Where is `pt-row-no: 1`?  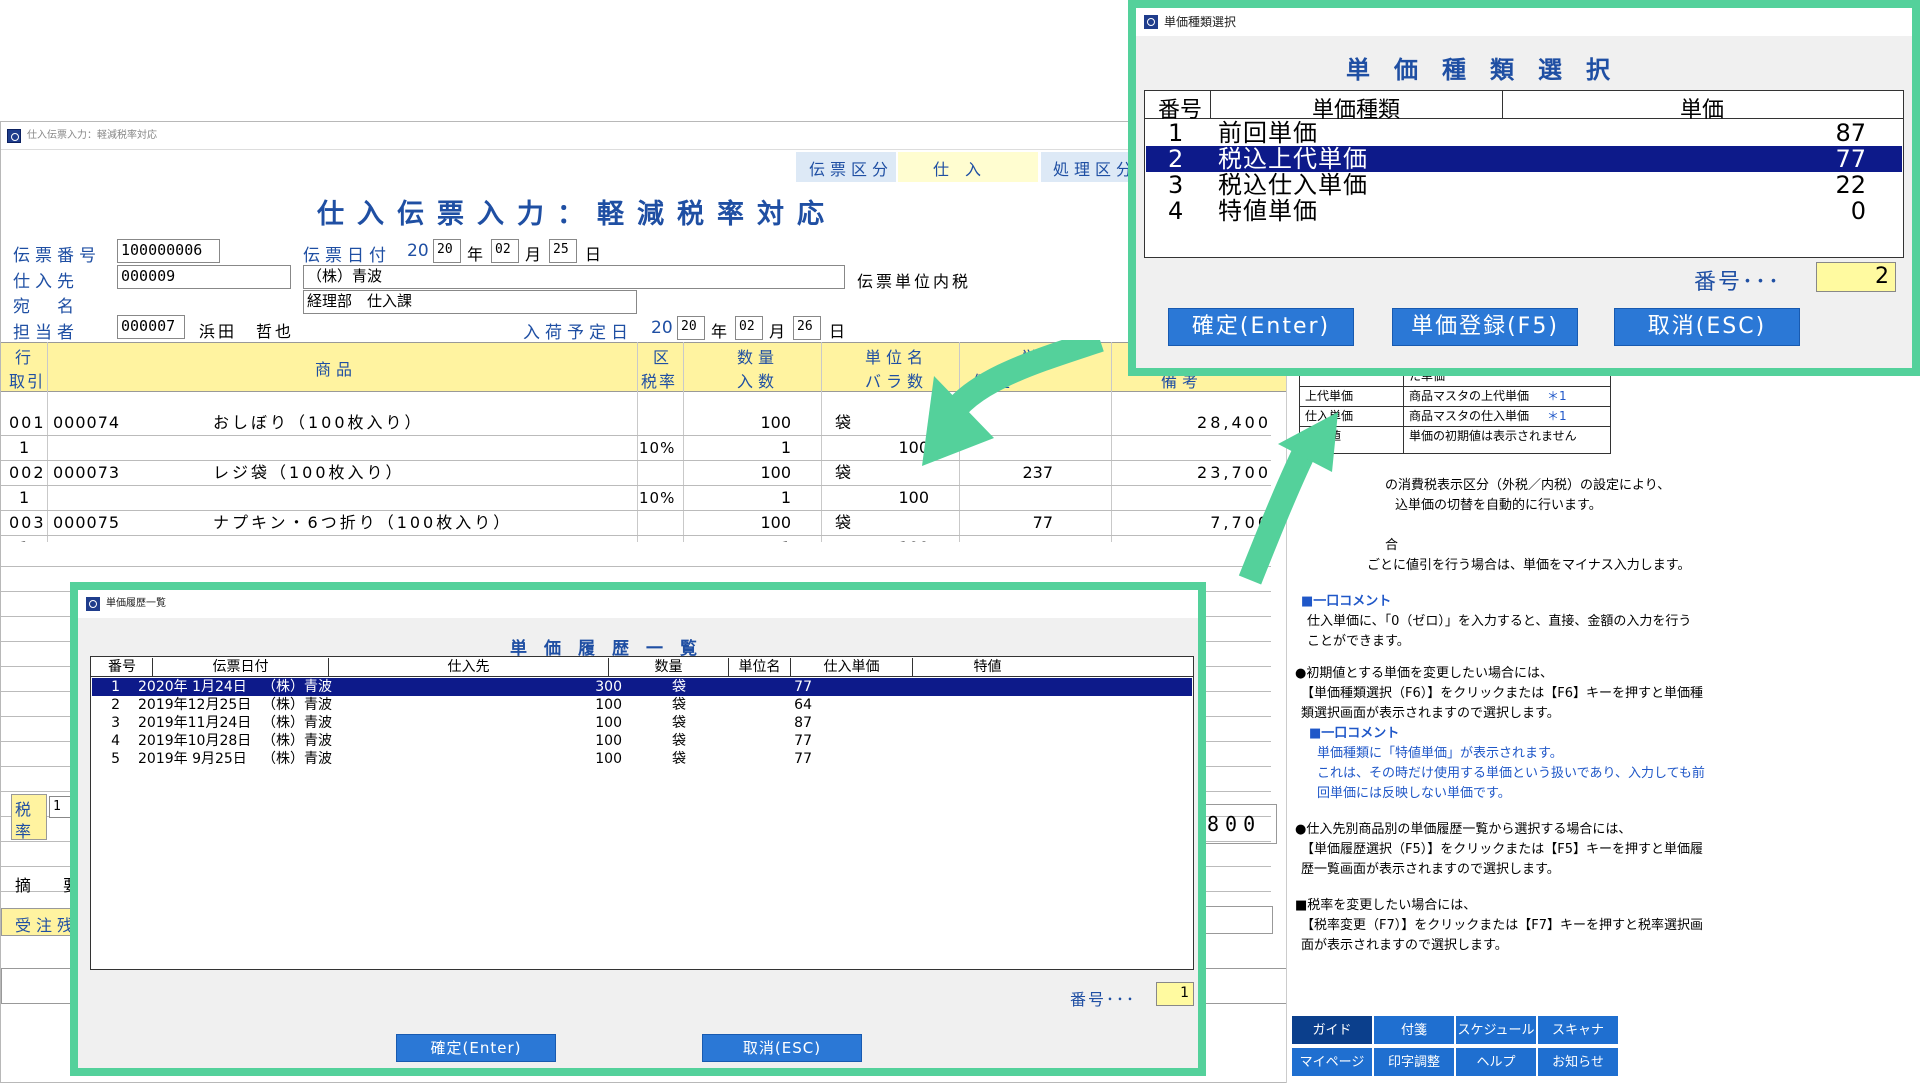 pt-row-no: 1 is located at coordinates (1176, 133).